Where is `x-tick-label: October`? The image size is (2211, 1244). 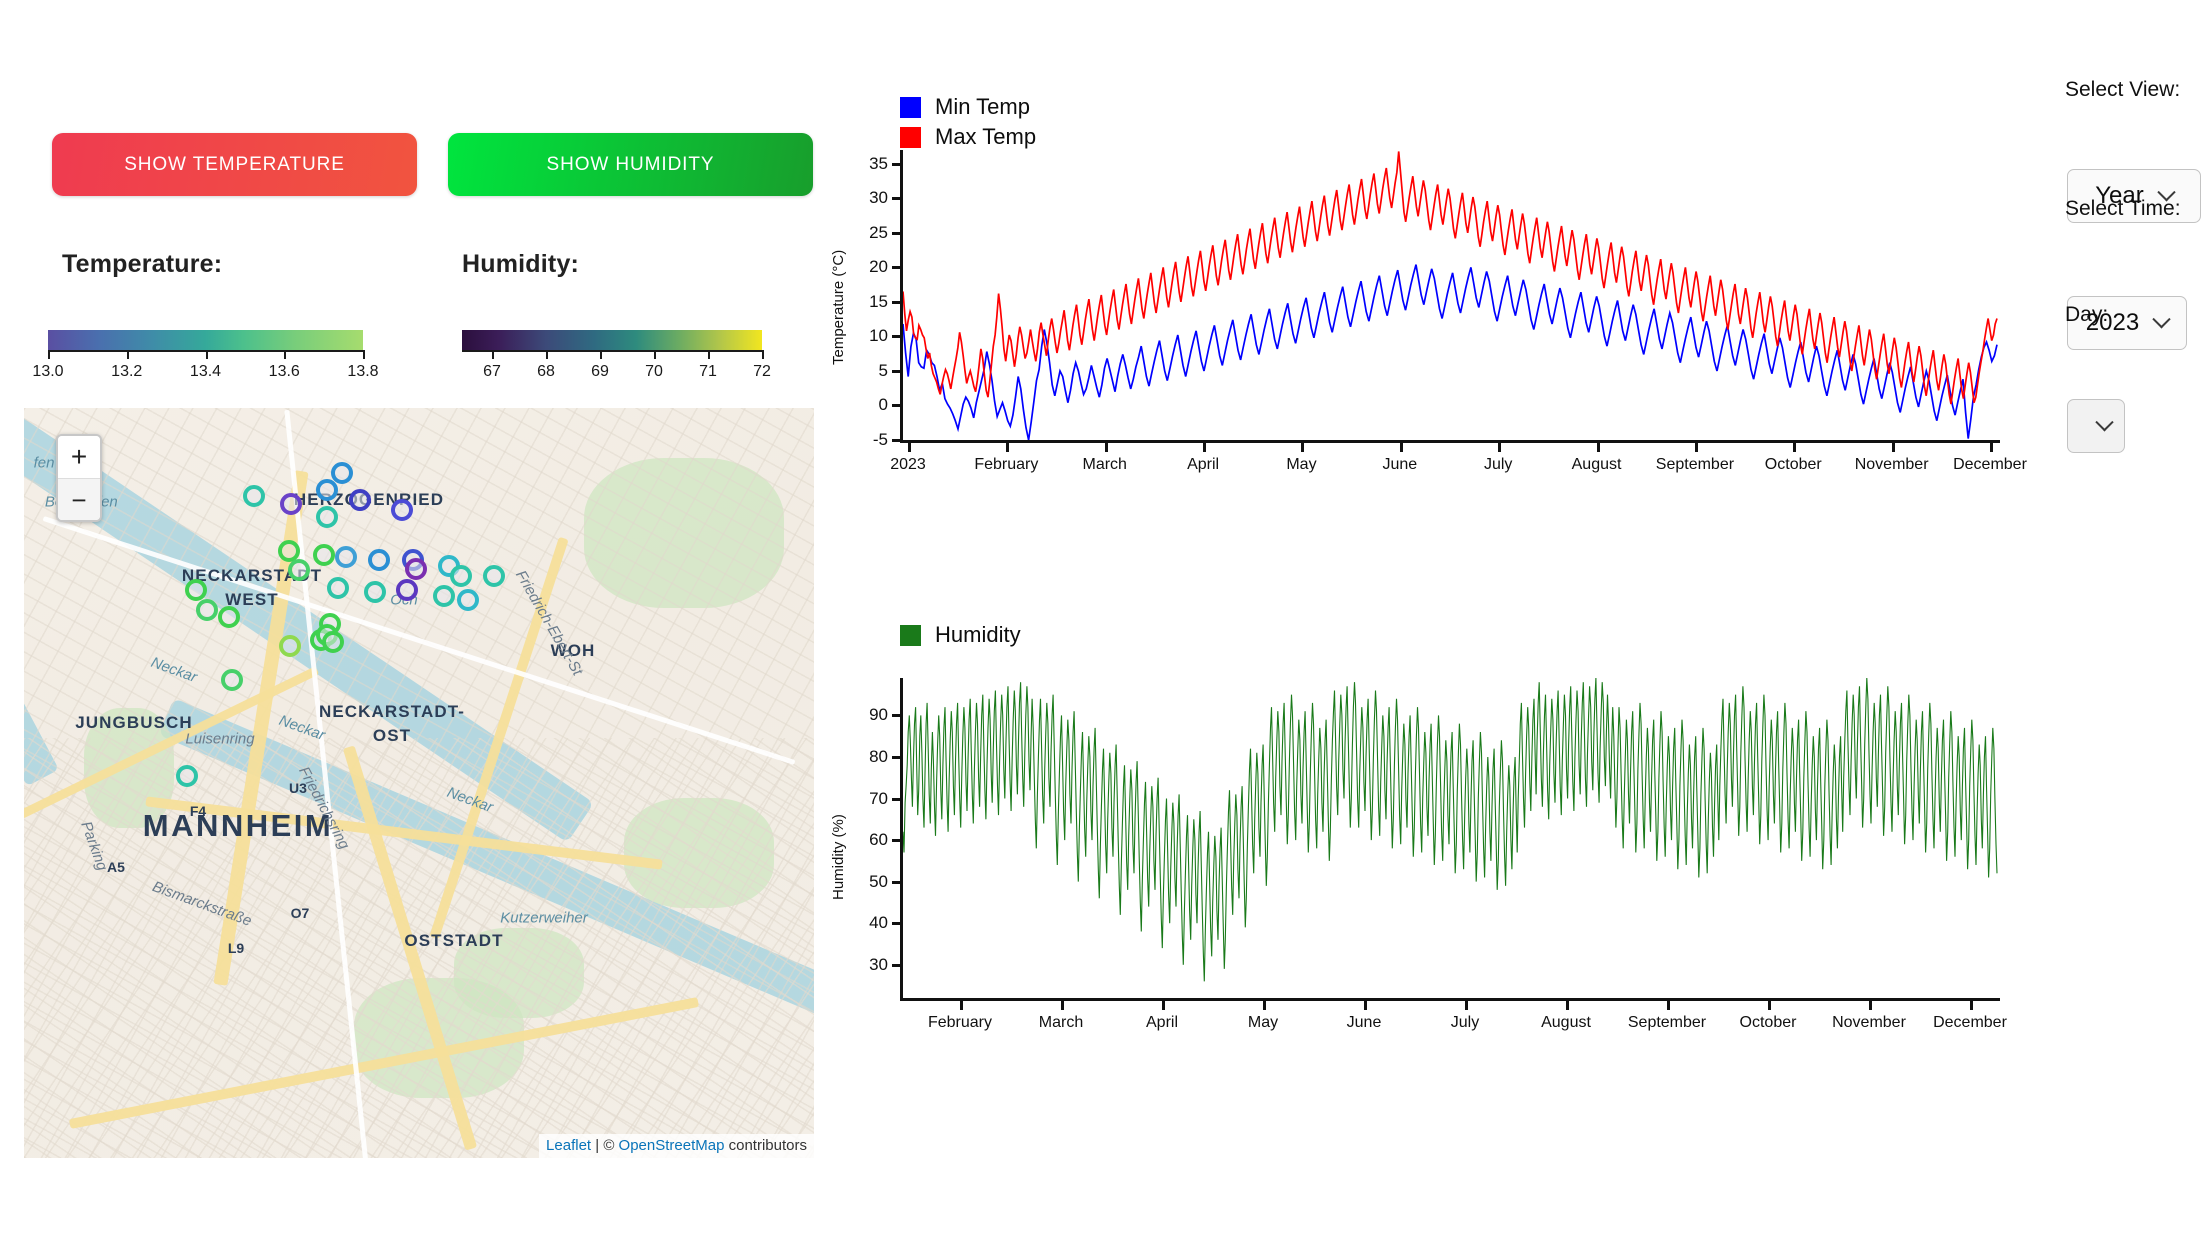
x-tick-label: October is located at coordinates (1793, 464).